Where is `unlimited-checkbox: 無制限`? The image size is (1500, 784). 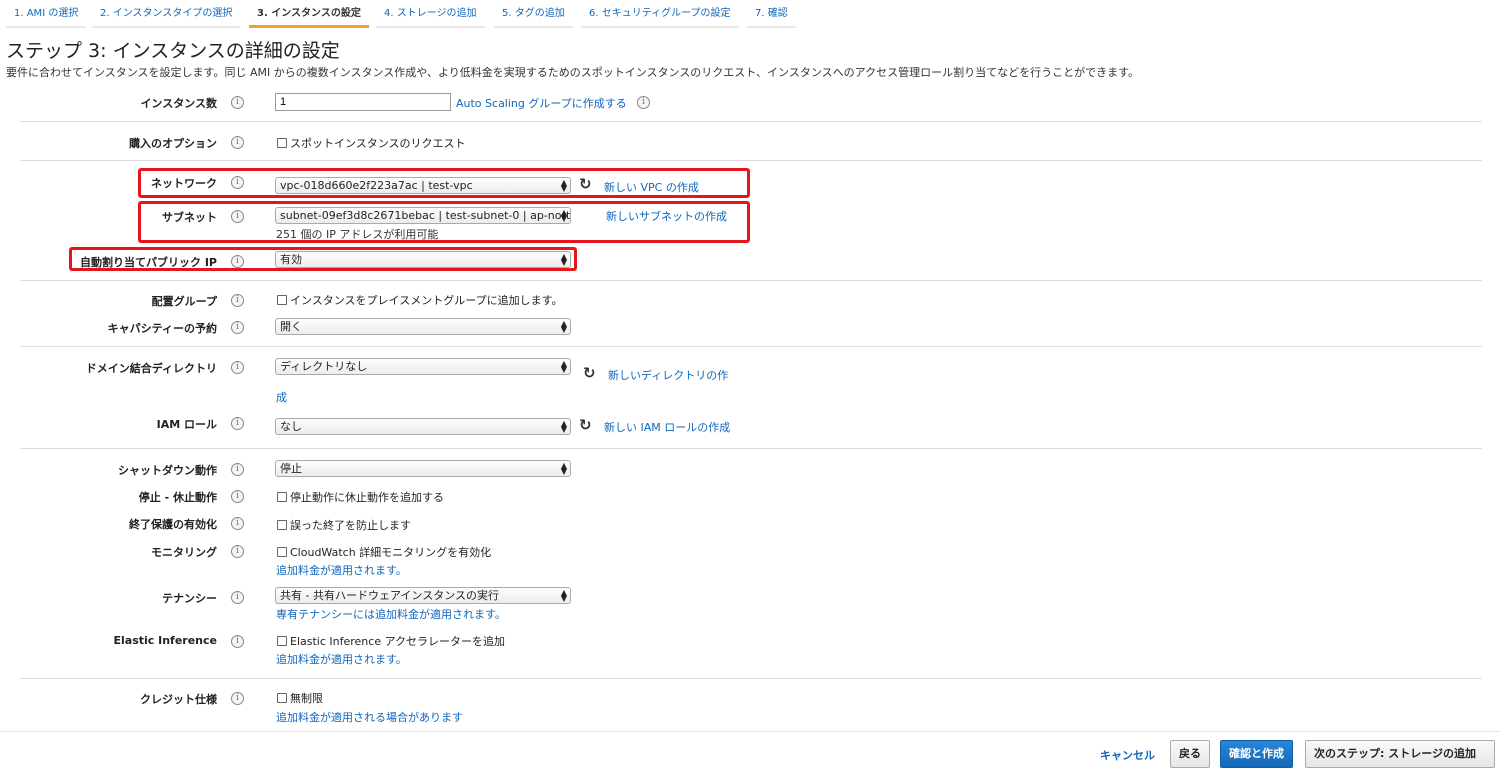
unlimited-checkbox: 無制限 is located at coordinates (300, 698).